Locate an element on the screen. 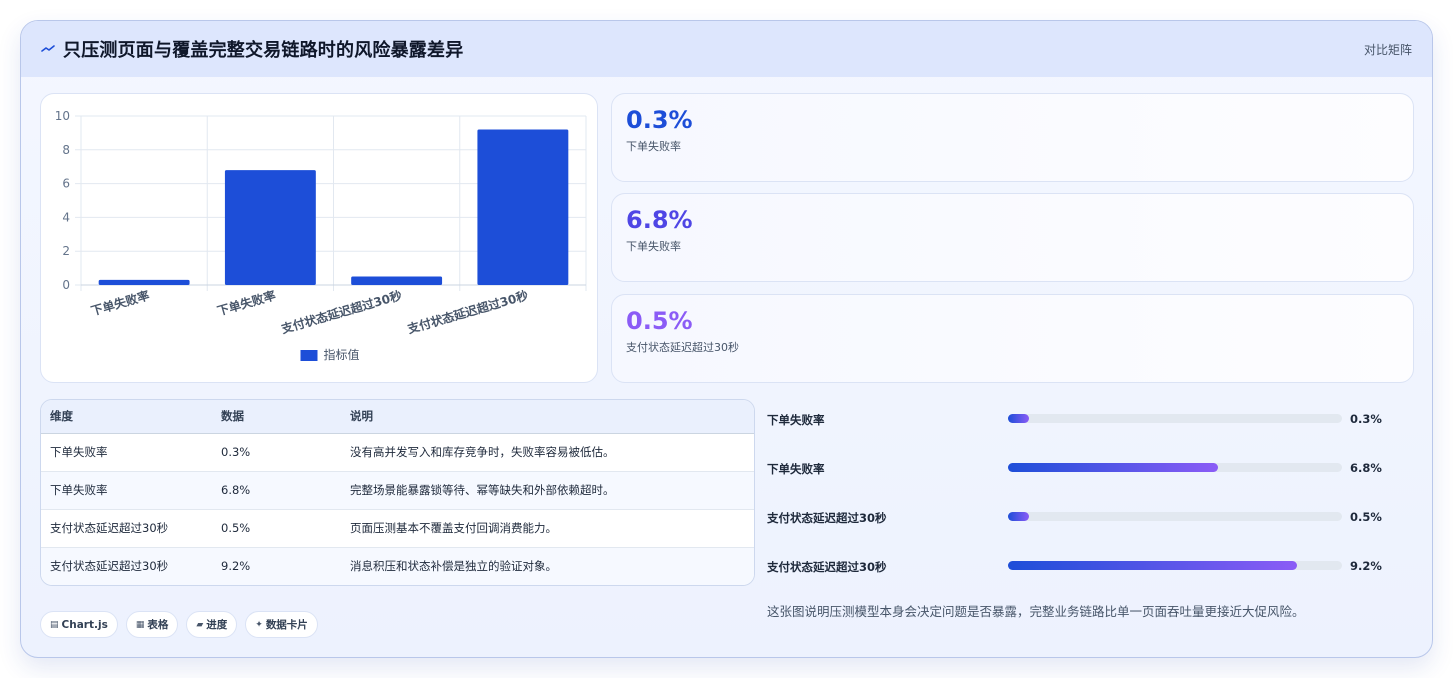 The width and height of the screenshot is (1453, 678). y-tick-label: 2 is located at coordinates (66, 251).